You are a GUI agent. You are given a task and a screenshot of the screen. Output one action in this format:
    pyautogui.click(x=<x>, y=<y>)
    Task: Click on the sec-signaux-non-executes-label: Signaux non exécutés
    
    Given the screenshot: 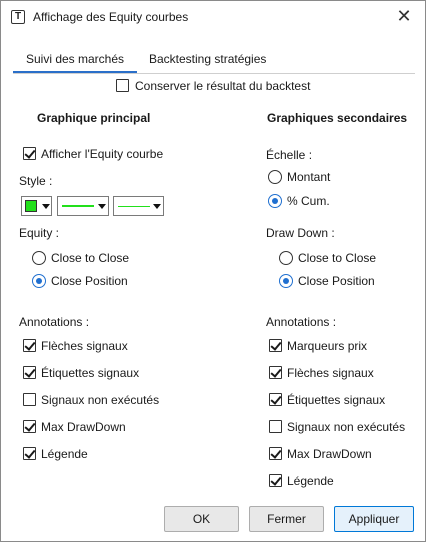 What is the action you would take?
    pyautogui.click(x=346, y=427)
    